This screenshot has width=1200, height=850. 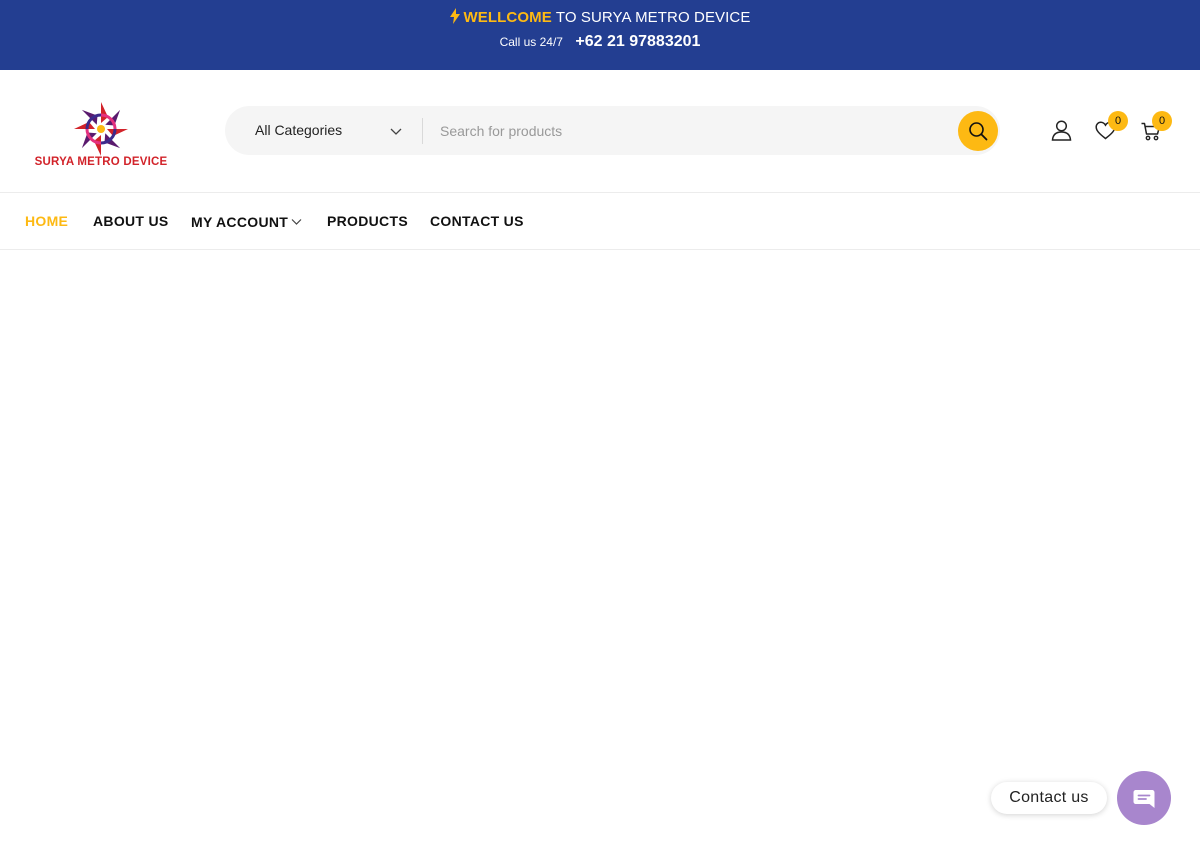 I want to click on user-icon, so click(x=1061, y=130).